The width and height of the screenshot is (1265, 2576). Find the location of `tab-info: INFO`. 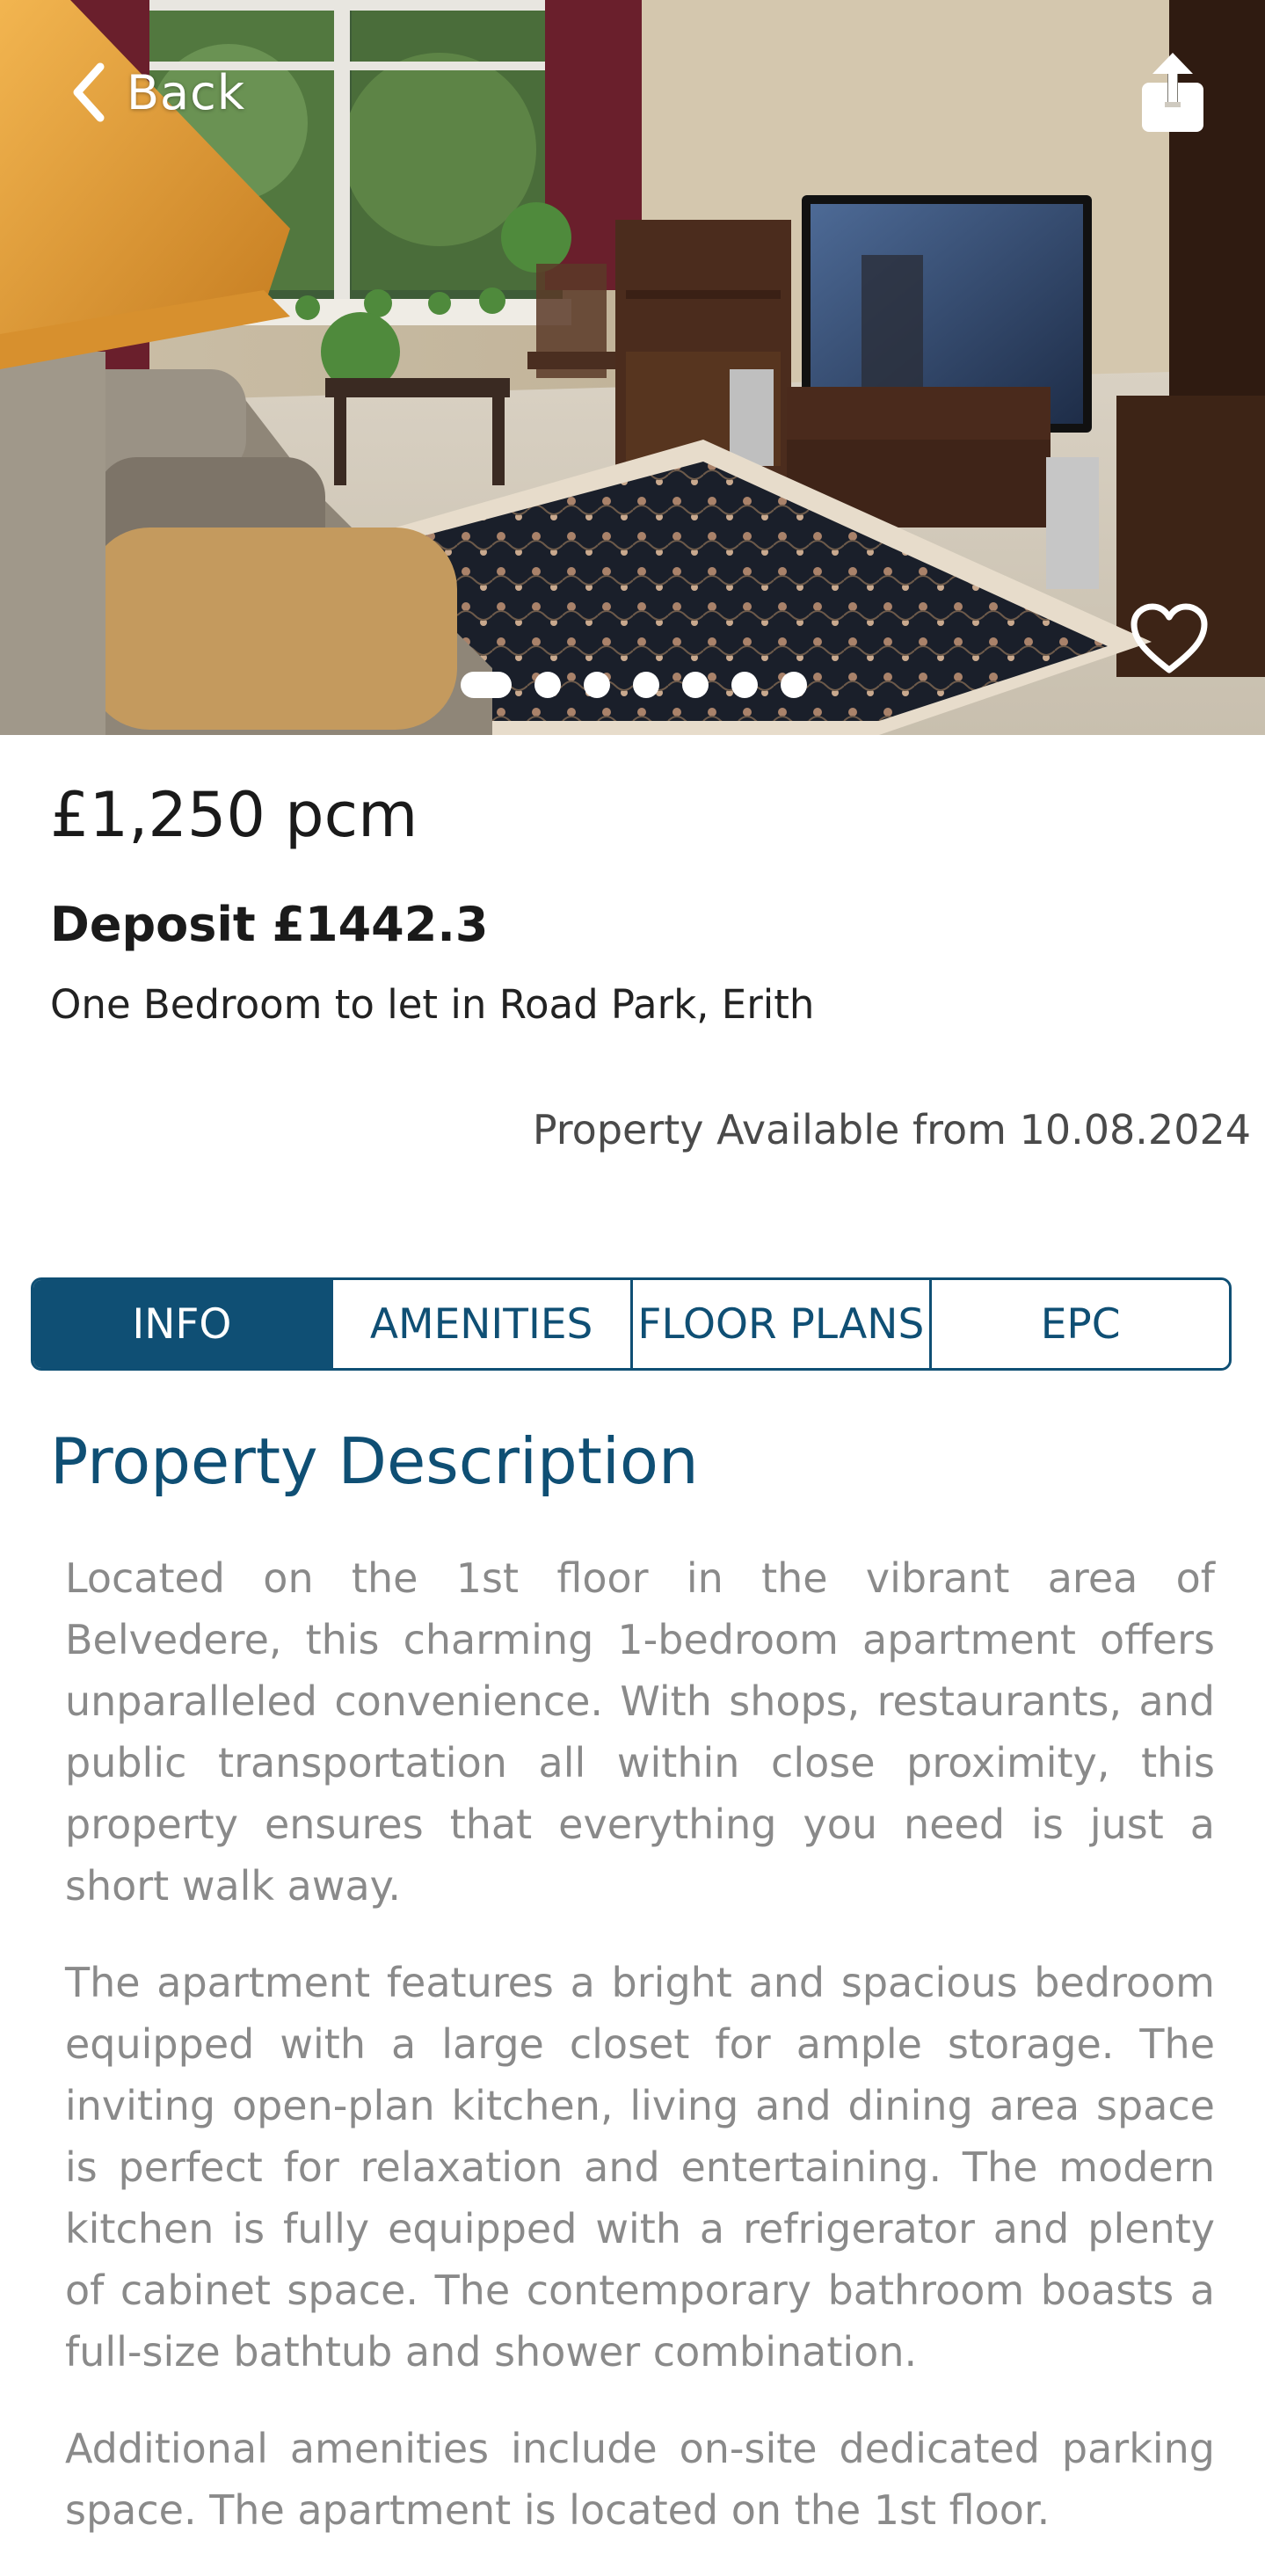

tab-info: INFO is located at coordinates (182, 1324).